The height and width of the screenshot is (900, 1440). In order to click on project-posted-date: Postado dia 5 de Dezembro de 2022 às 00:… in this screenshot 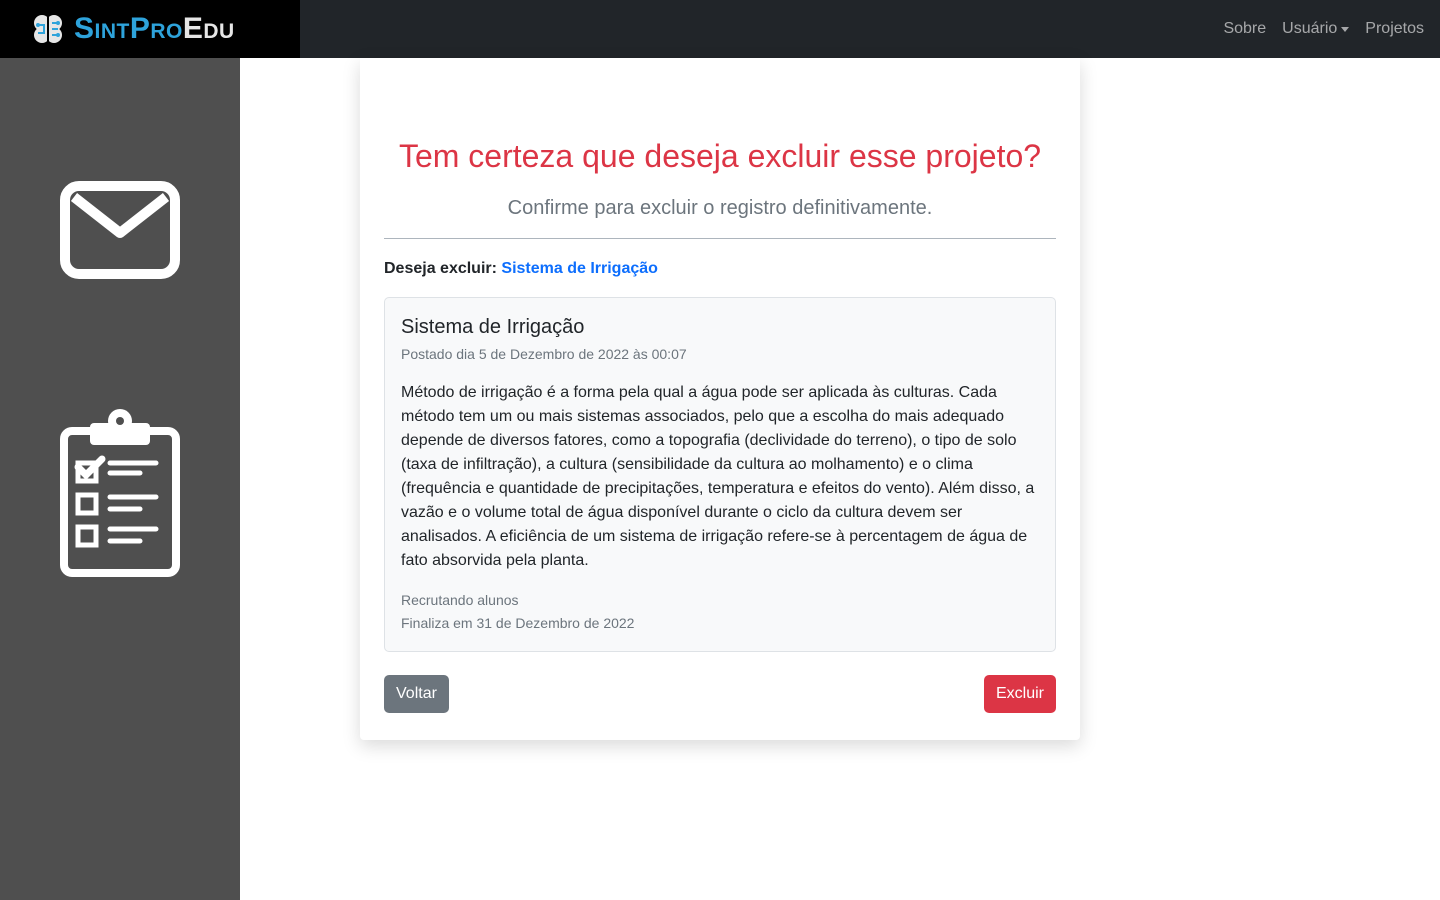, I will do `click(544, 354)`.